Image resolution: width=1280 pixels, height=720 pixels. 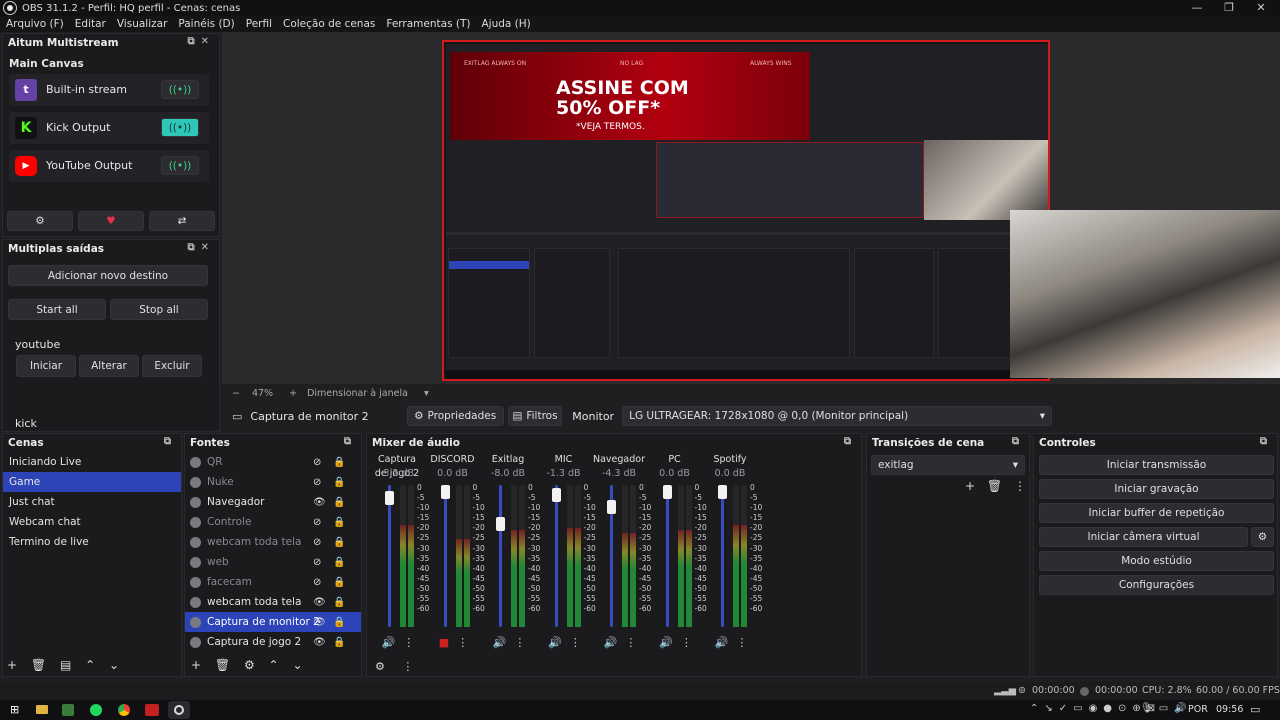 What do you see at coordinates (124, 710) in the screenshot?
I see `chrome-icon` at bounding box center [124, 710].